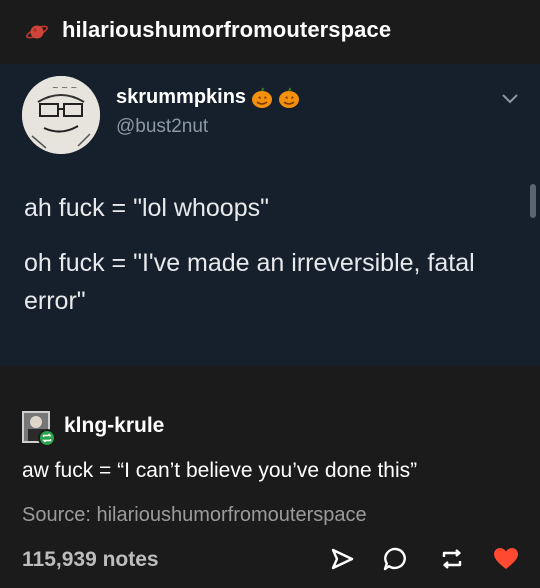 The width and height of the screenshot is (540, 588). What do you see at coordinates (181, 97) in the screenshot?
I see `tweet-display-name: skrummpkins` at bounding box center [181, 97].